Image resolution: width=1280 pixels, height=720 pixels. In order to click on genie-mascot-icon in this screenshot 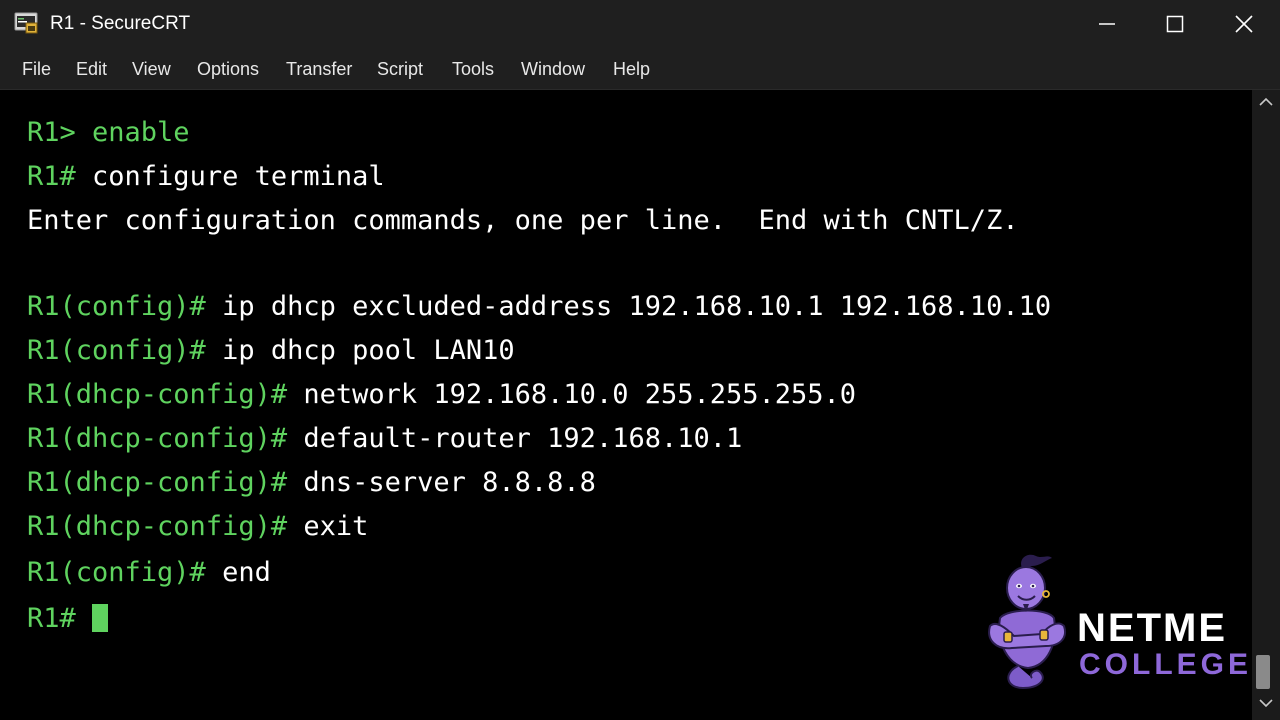, I will do `click(1027, 622)`.